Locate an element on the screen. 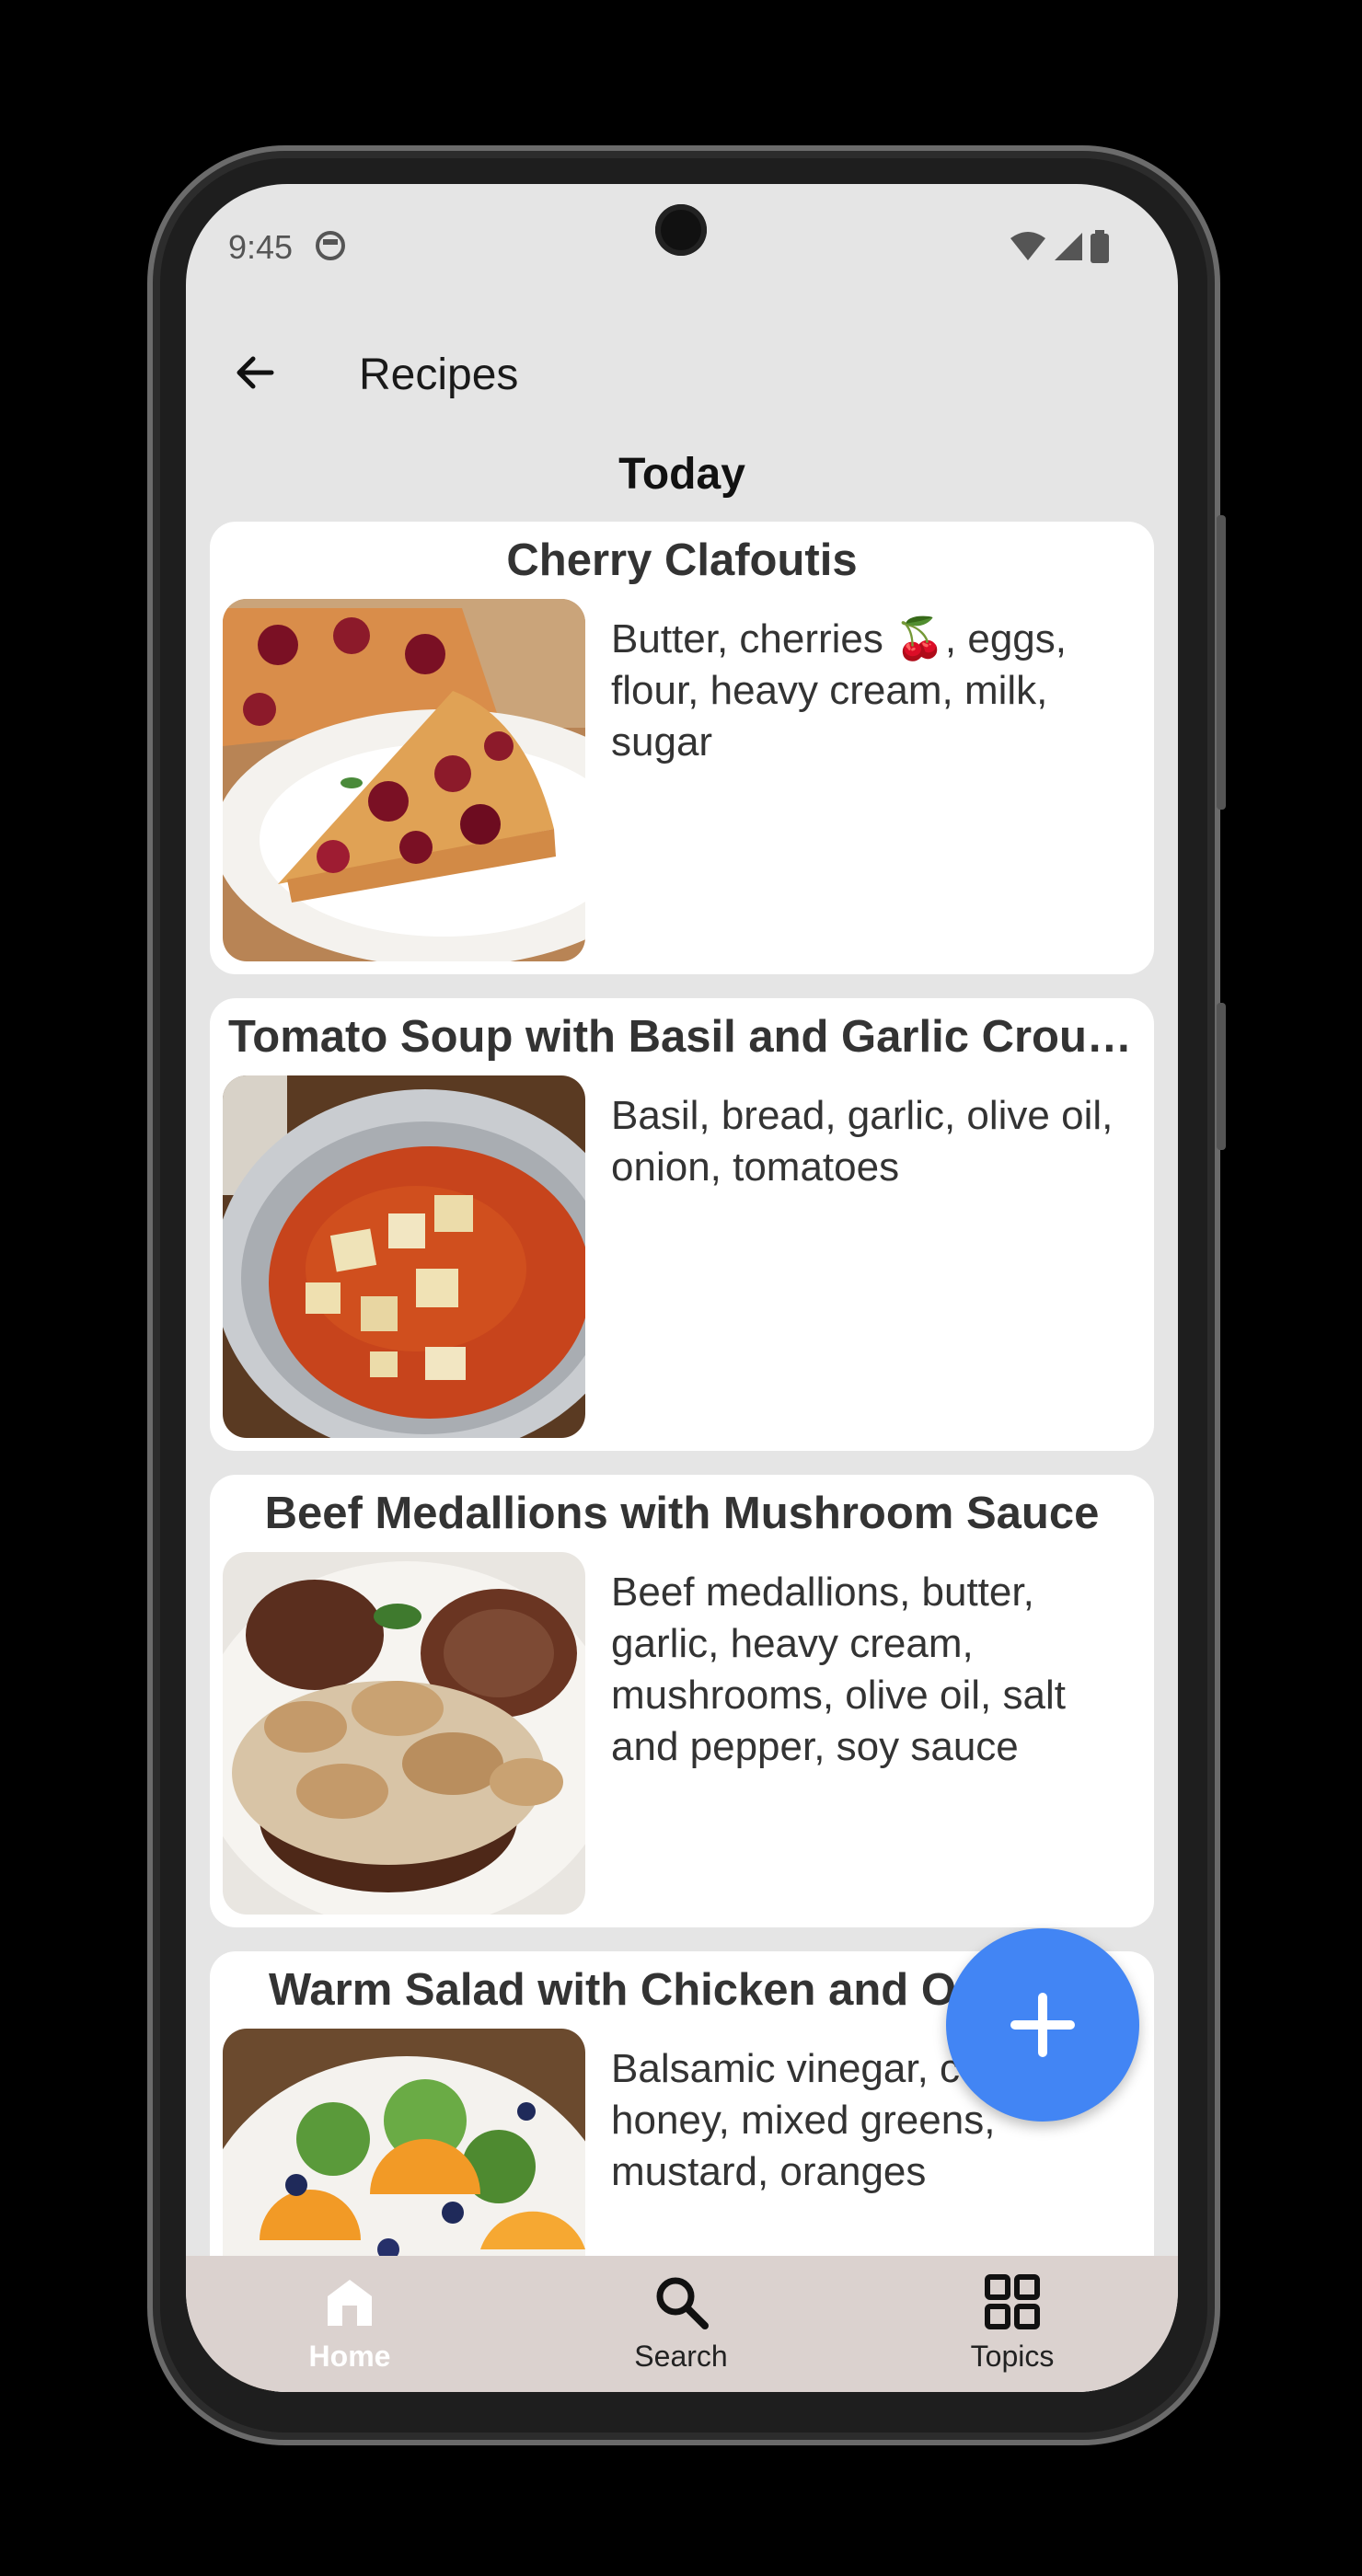  status-bar: 9:45 is located at coordinates (682, 248).